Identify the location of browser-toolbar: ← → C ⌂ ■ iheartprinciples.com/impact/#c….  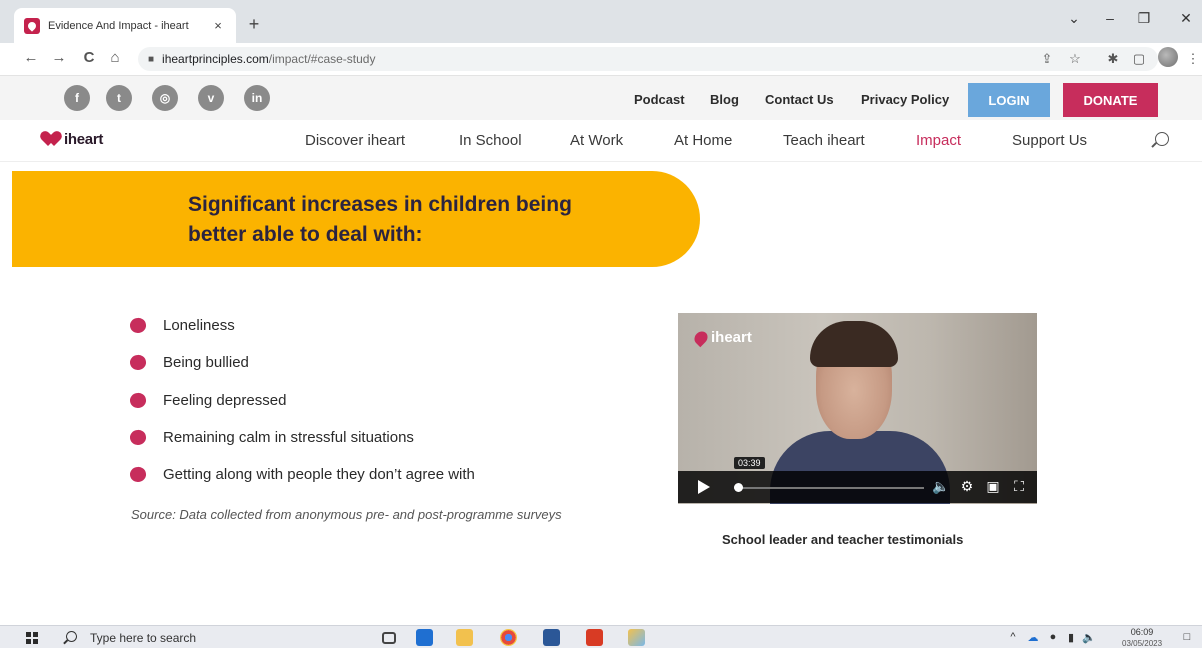
(601, 59).